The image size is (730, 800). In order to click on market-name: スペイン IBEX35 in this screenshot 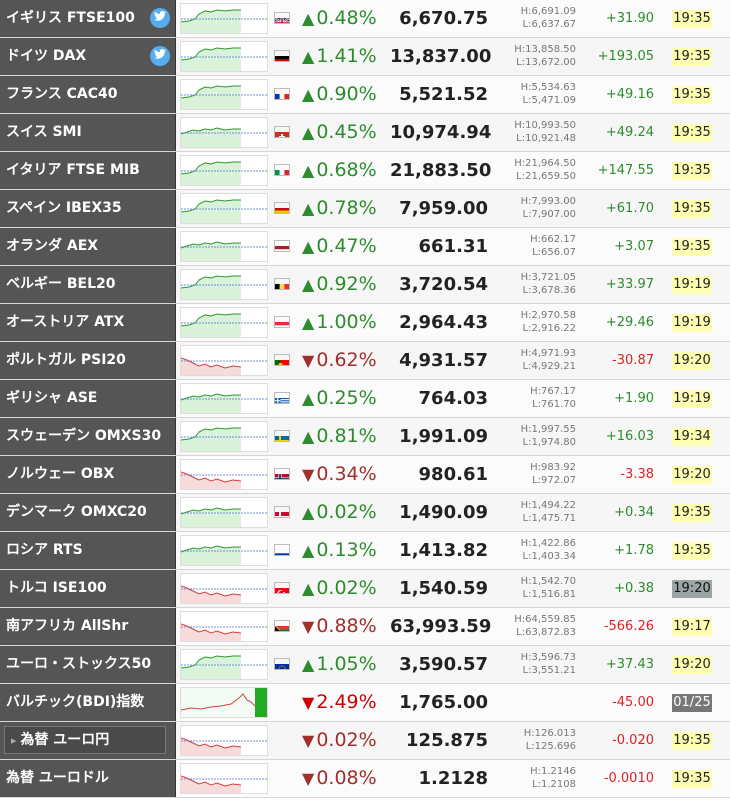, I will do `click(88, 208)`.